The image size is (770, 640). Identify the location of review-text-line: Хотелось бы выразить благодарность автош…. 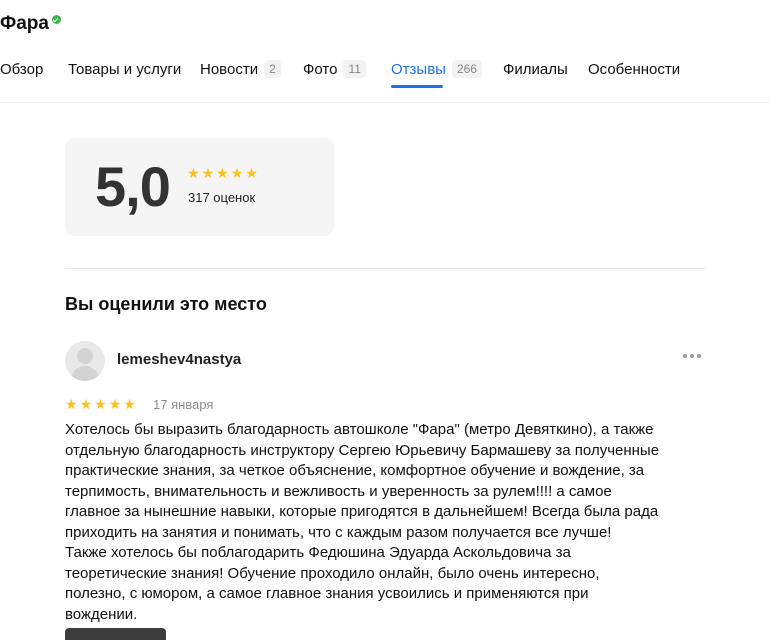
(359, 429).